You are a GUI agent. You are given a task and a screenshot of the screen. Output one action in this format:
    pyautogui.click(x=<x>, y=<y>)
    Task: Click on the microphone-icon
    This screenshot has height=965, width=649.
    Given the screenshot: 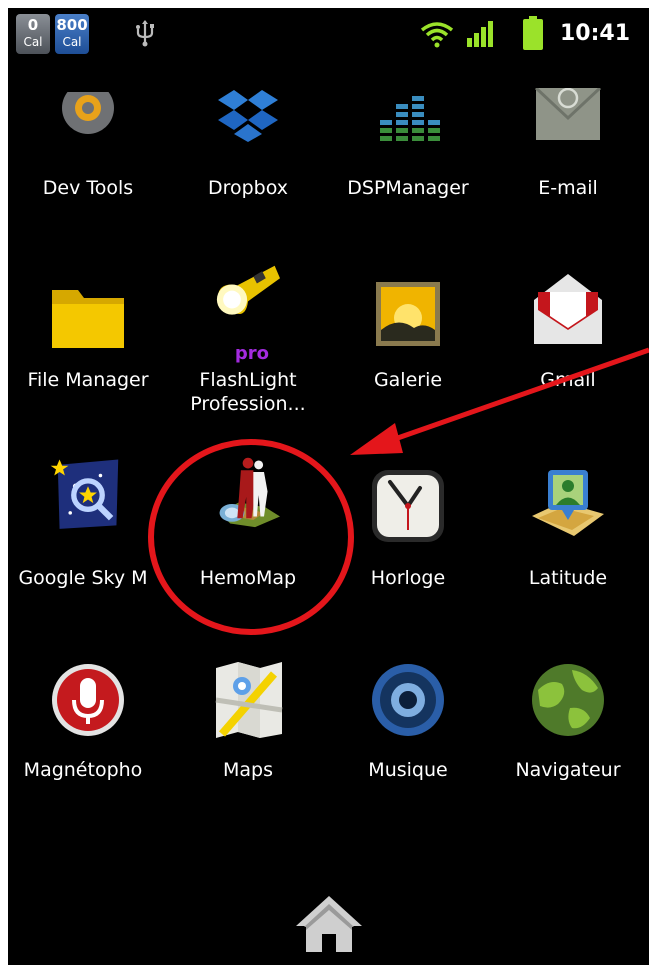 What is the action you would take?
    pyautogui.click(x=88, y=700)
    